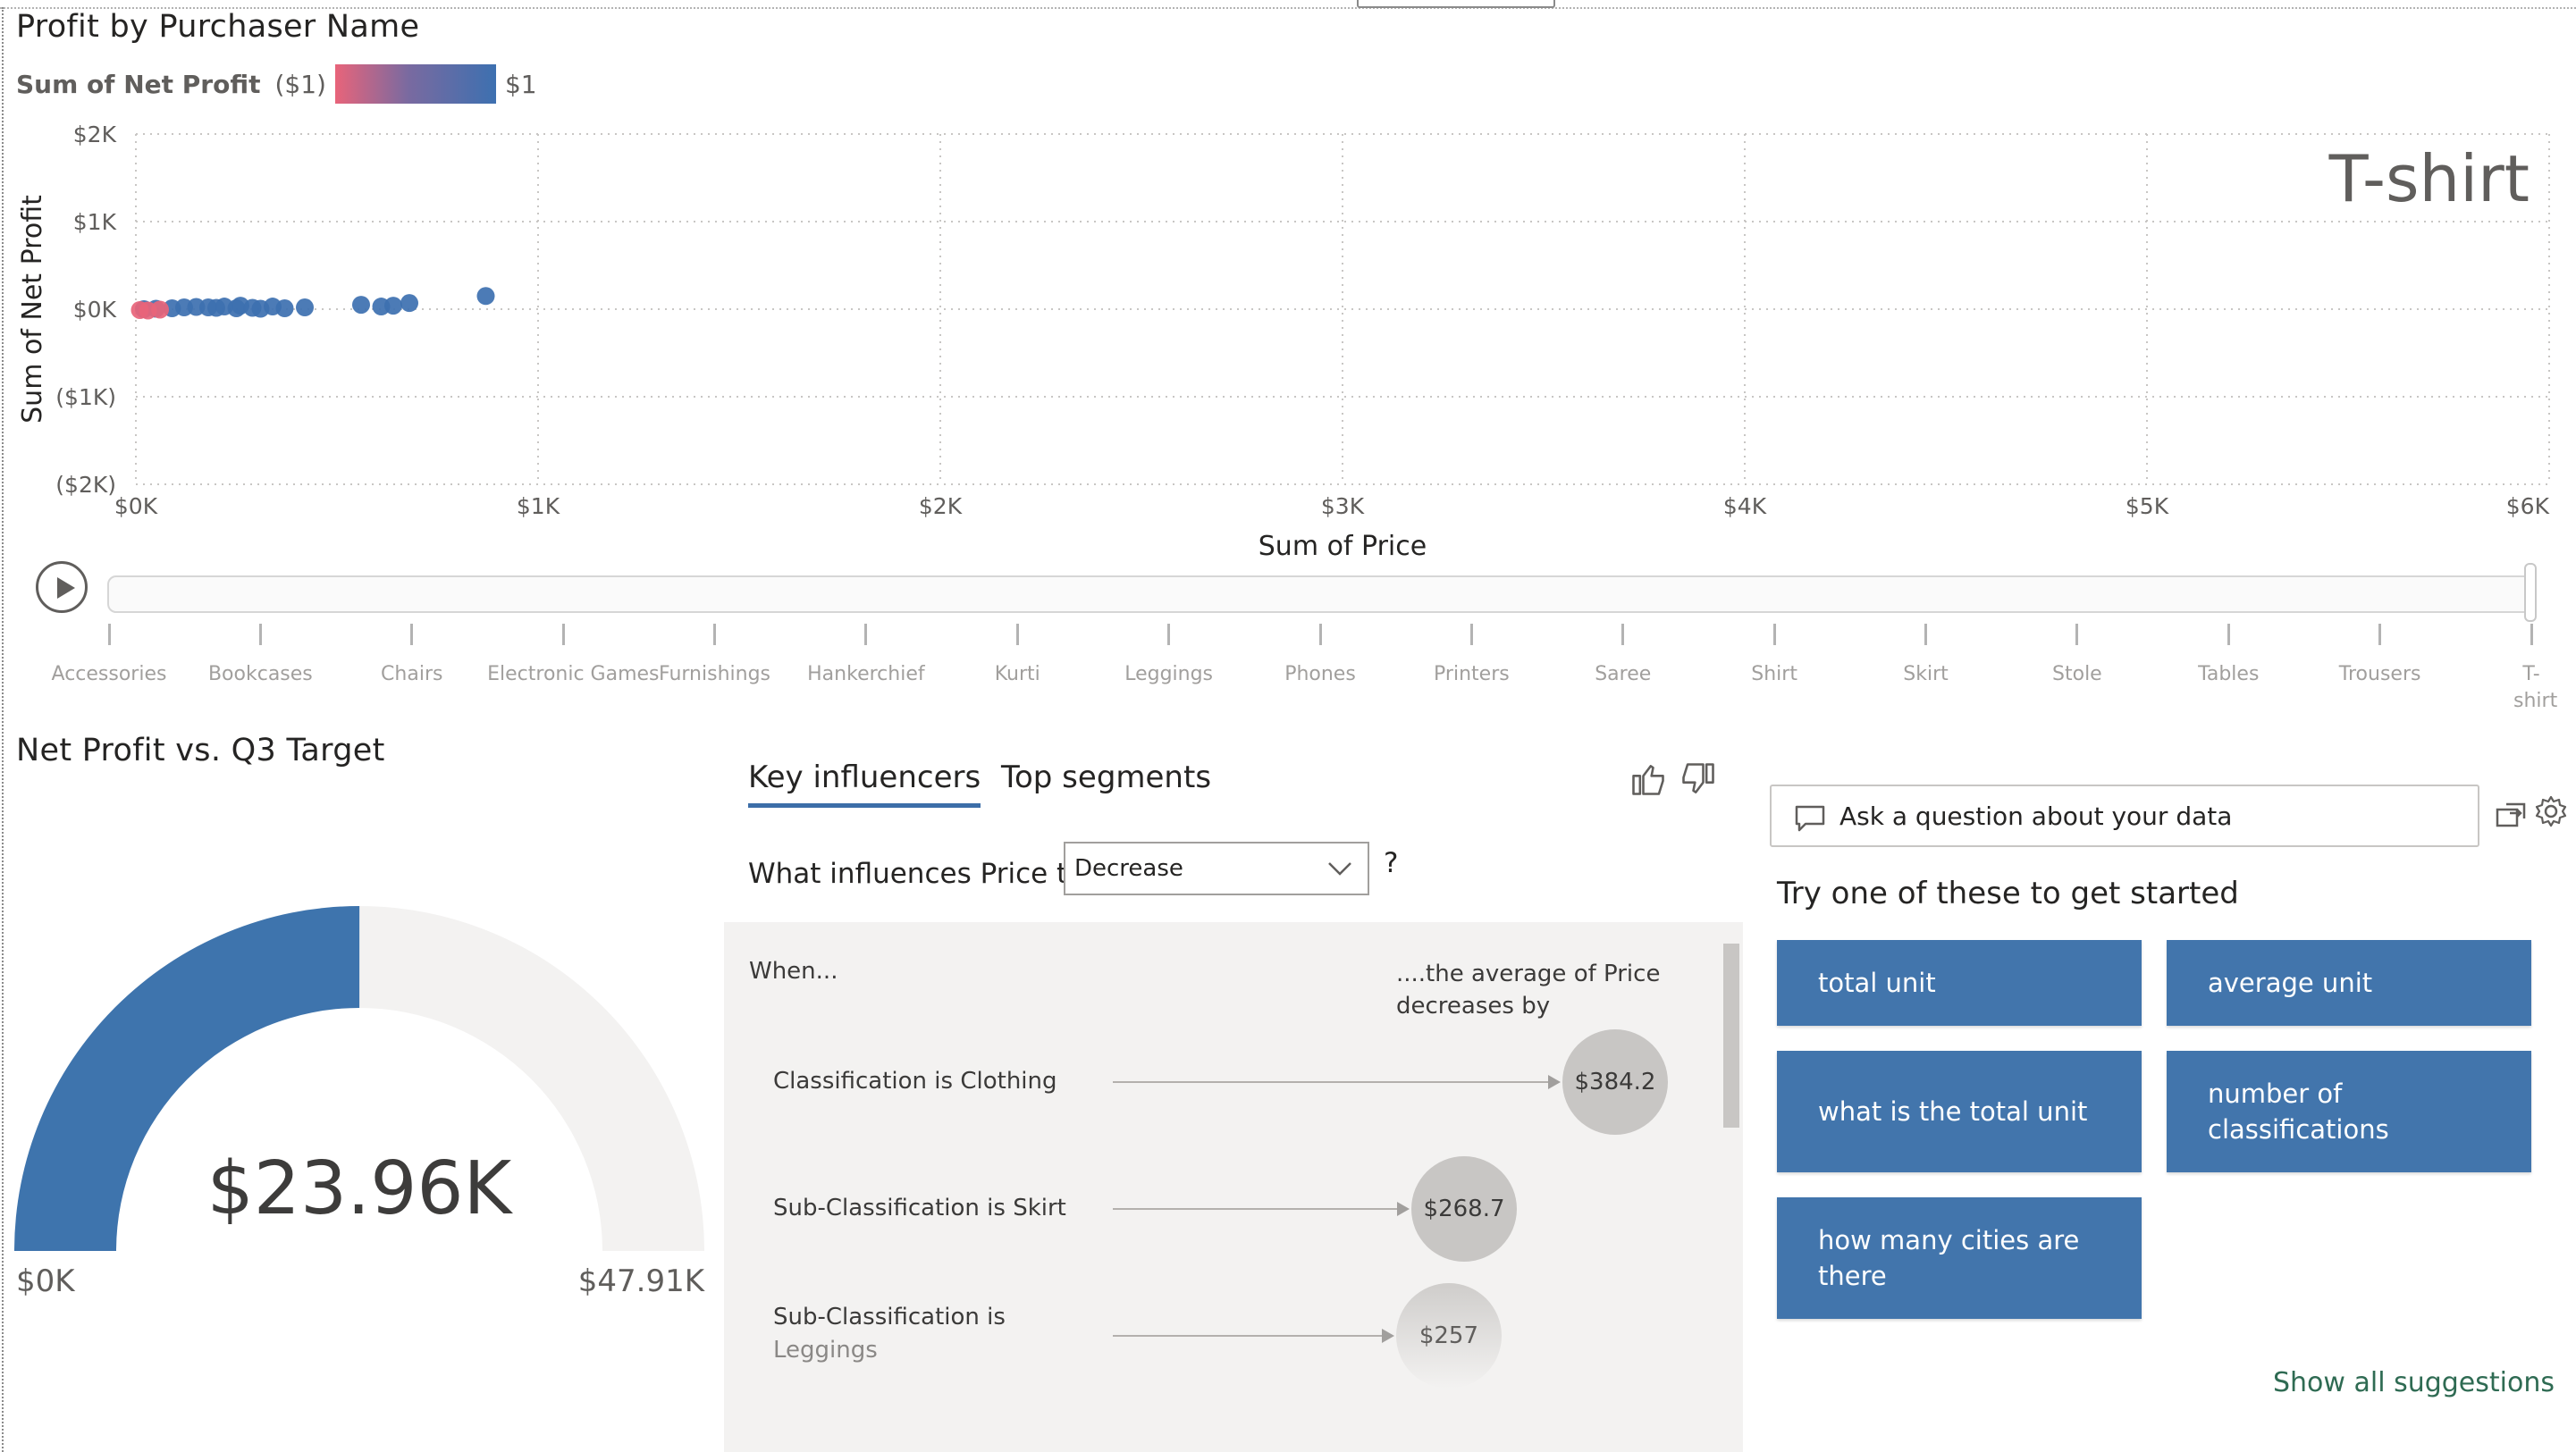 The height and width of the screenshot is (1452, 2576). What do you see at coordinates (95, 134) in the screenshot?
I see `y-tick-label: $2K` at bounding box center [95, 134].